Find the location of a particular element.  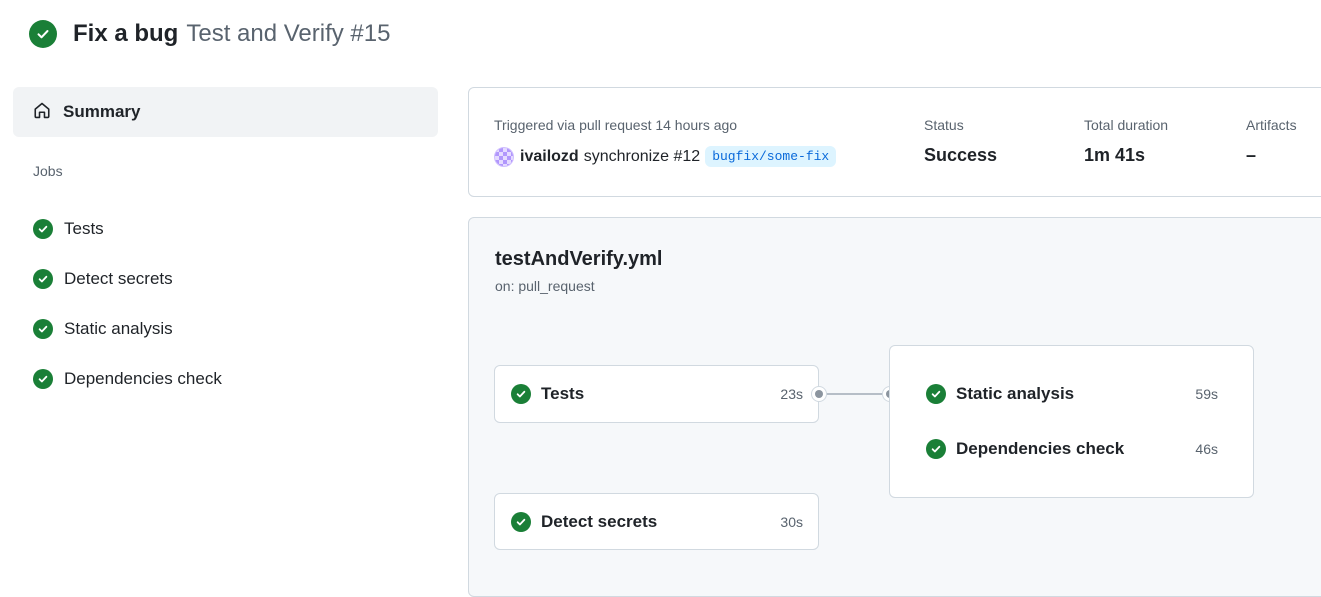

trigger-details: ivailozd synchronize #12 bugfix/some-fix is located at coordinates (665, 156).